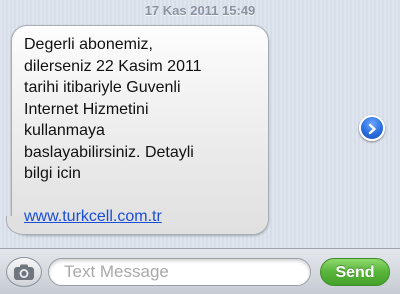  I want to click on chevron-right-icon, so click(372, 128).